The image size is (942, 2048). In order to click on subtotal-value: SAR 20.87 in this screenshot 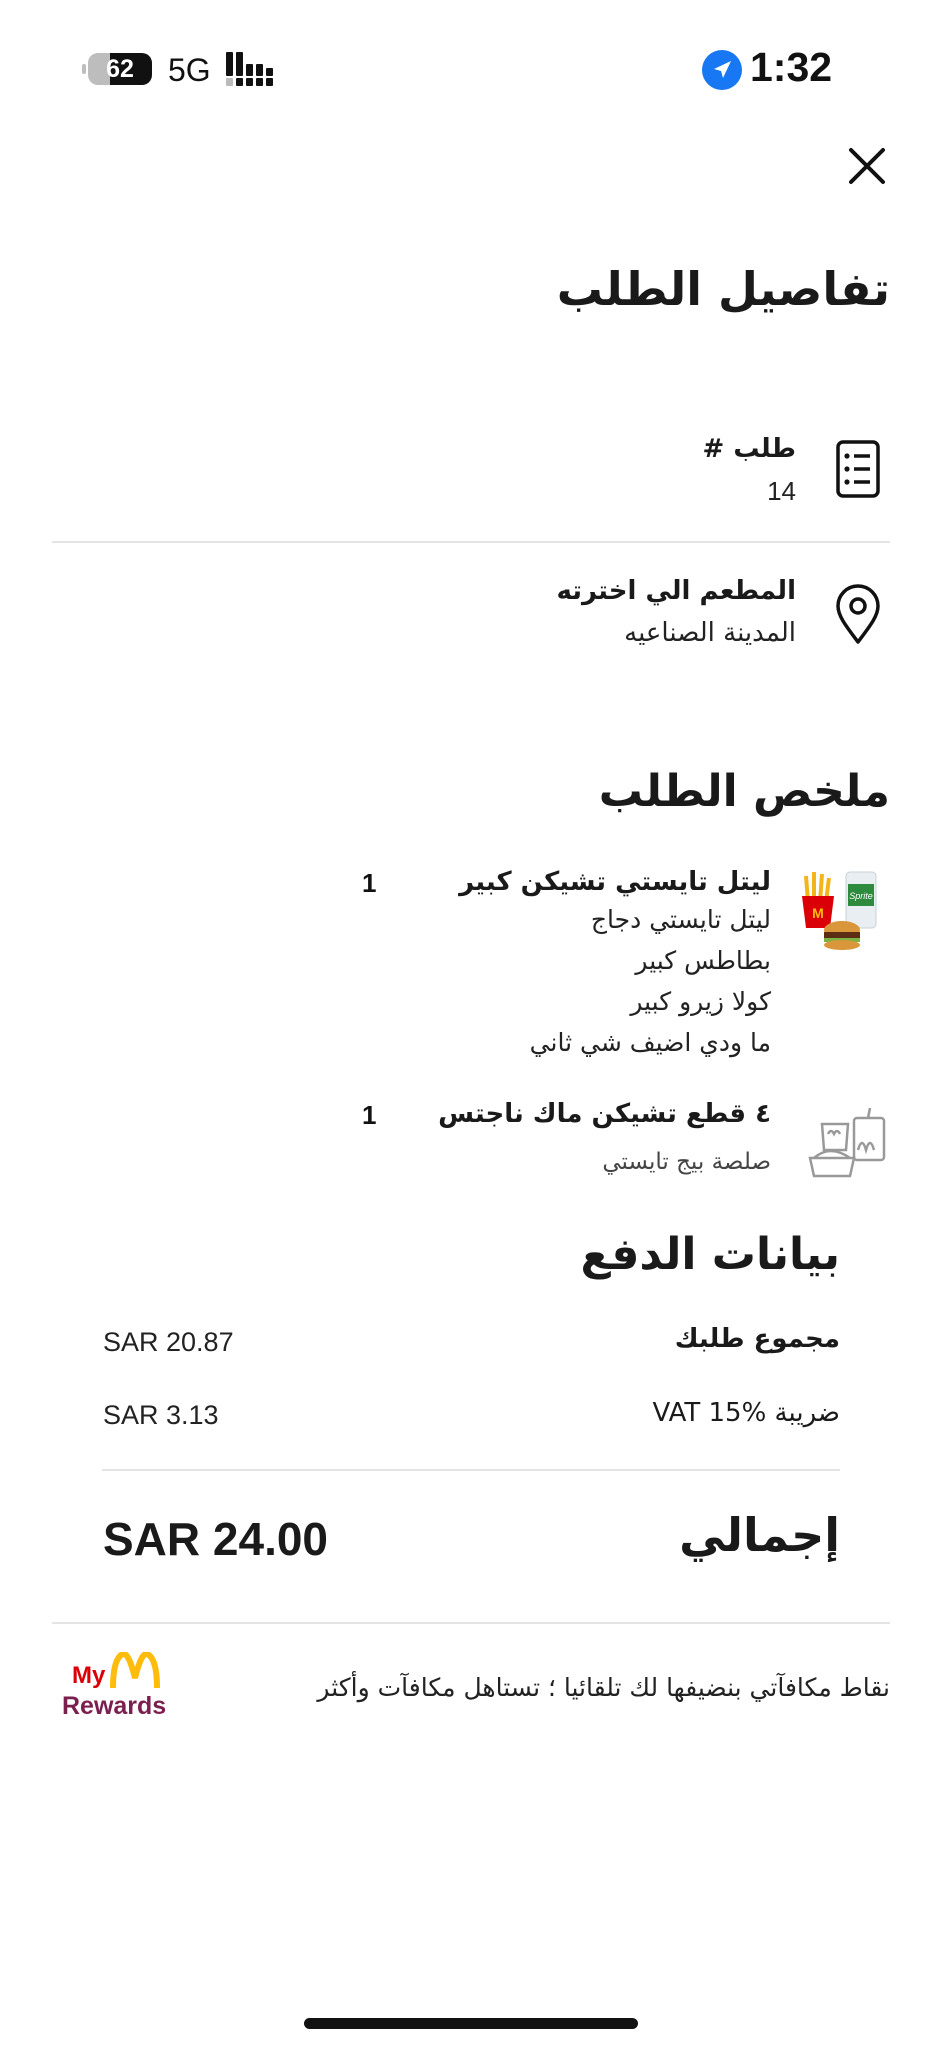, I will do `click(168, 1342)`.